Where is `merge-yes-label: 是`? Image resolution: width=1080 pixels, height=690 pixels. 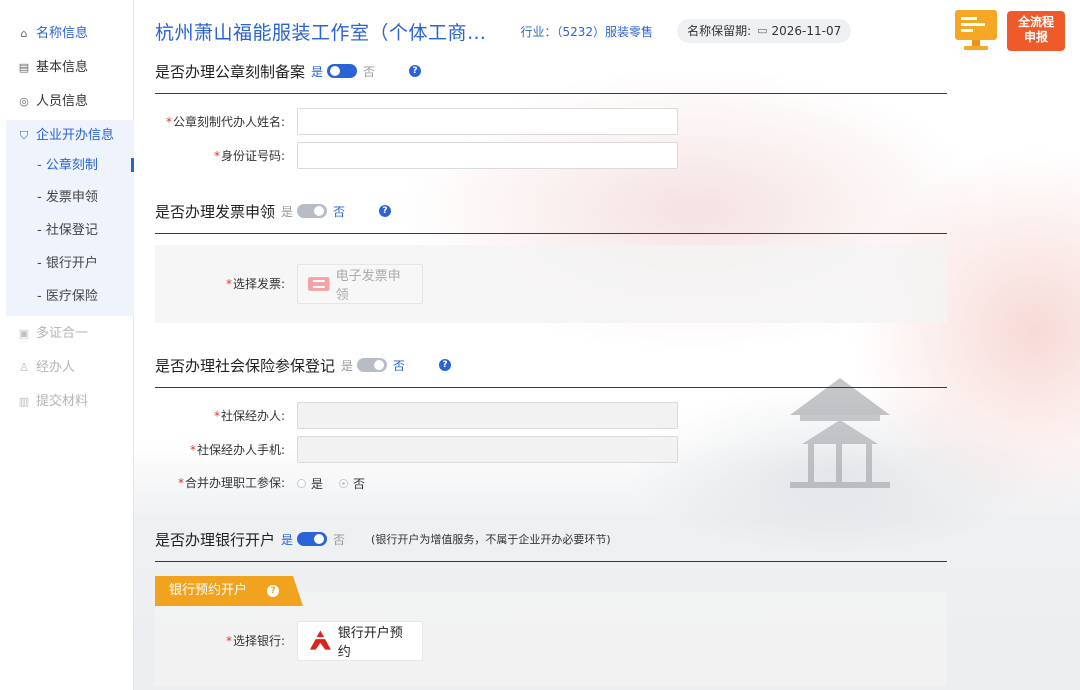 merge-yes-label: 是 is located at coordinates (317, 483).